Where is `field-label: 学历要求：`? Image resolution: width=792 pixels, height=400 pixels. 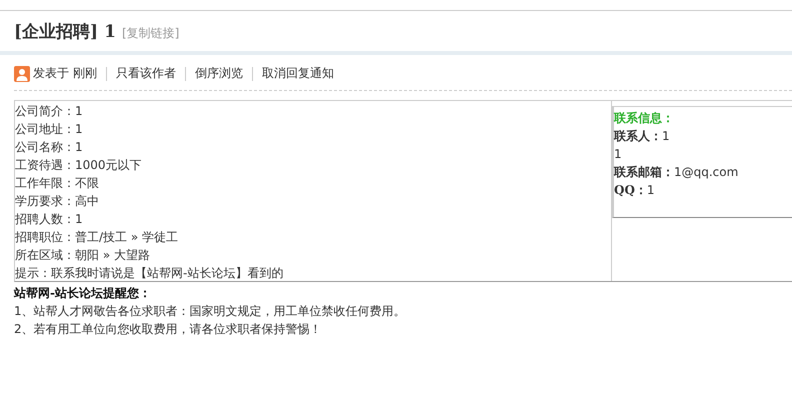
field-label: 学历要求： is located at coordinates (45, 201).